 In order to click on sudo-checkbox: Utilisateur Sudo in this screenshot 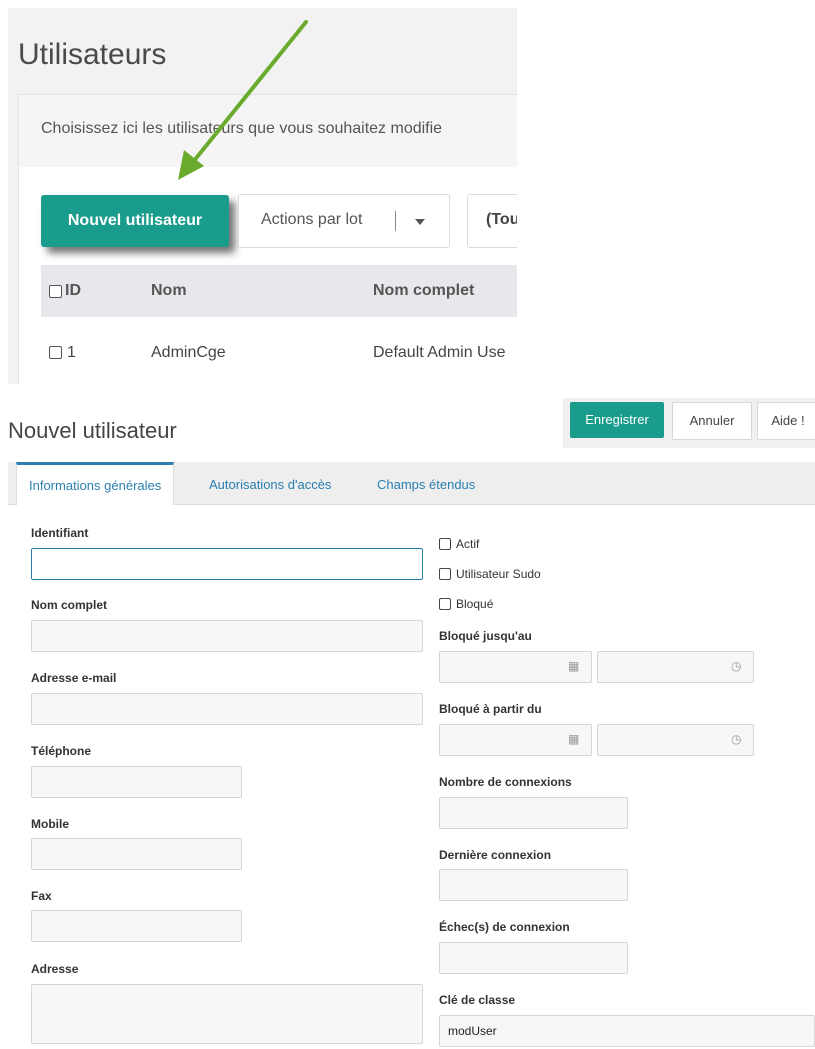, I will do `click(490, 574)`.